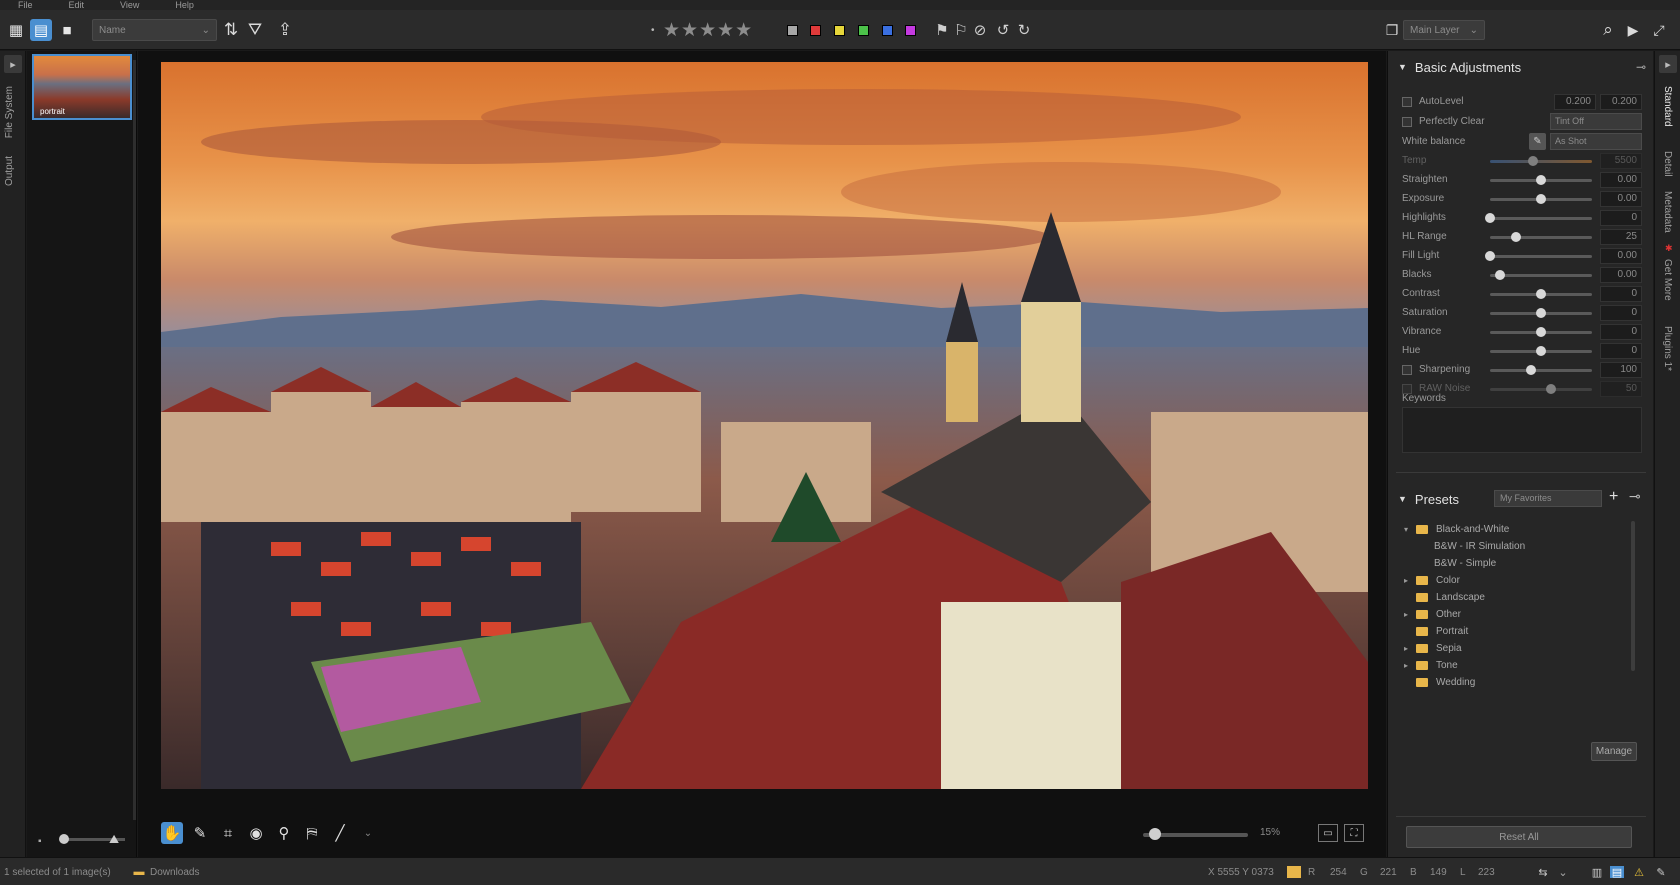 The height and width of the screenshot is (885, 1680). I want to click on sort-order-icon: ⇅, so click(231, 30).